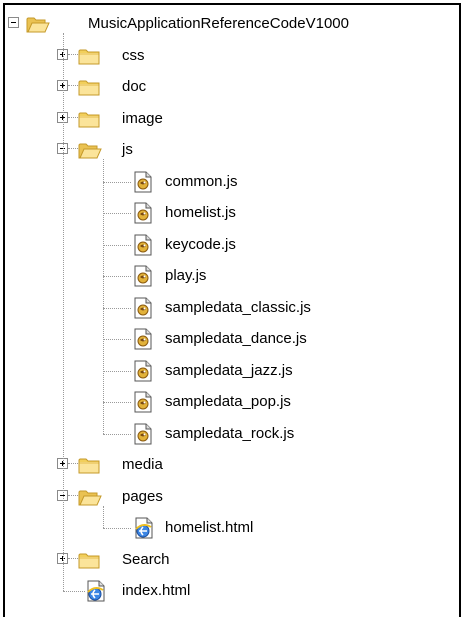 Image resolution: width=468 pixels, height=618 pixels. Describe the element at coordinates (229, 370) in the screenshot. I see `tree-item-label: sampledata_jazz.js` at that location.